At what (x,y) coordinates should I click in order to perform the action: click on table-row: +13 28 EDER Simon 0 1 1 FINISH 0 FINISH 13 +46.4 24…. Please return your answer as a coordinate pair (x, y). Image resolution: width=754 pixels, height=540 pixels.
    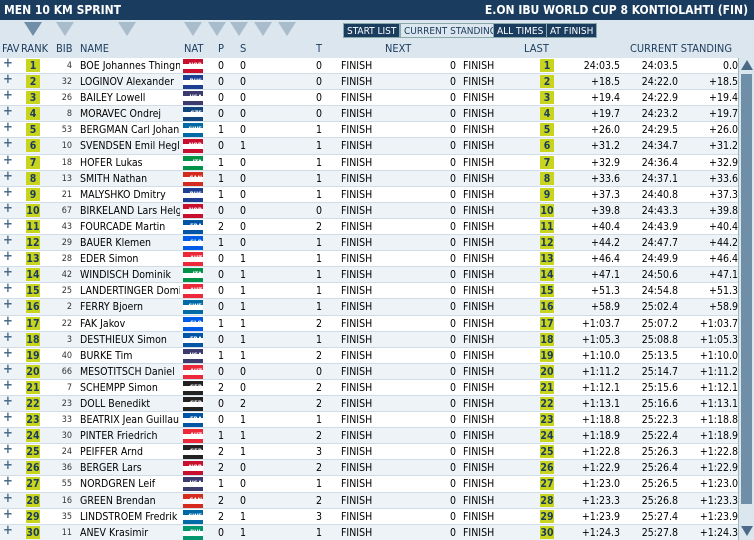
    Looking at the image, I should click on (369, 259).